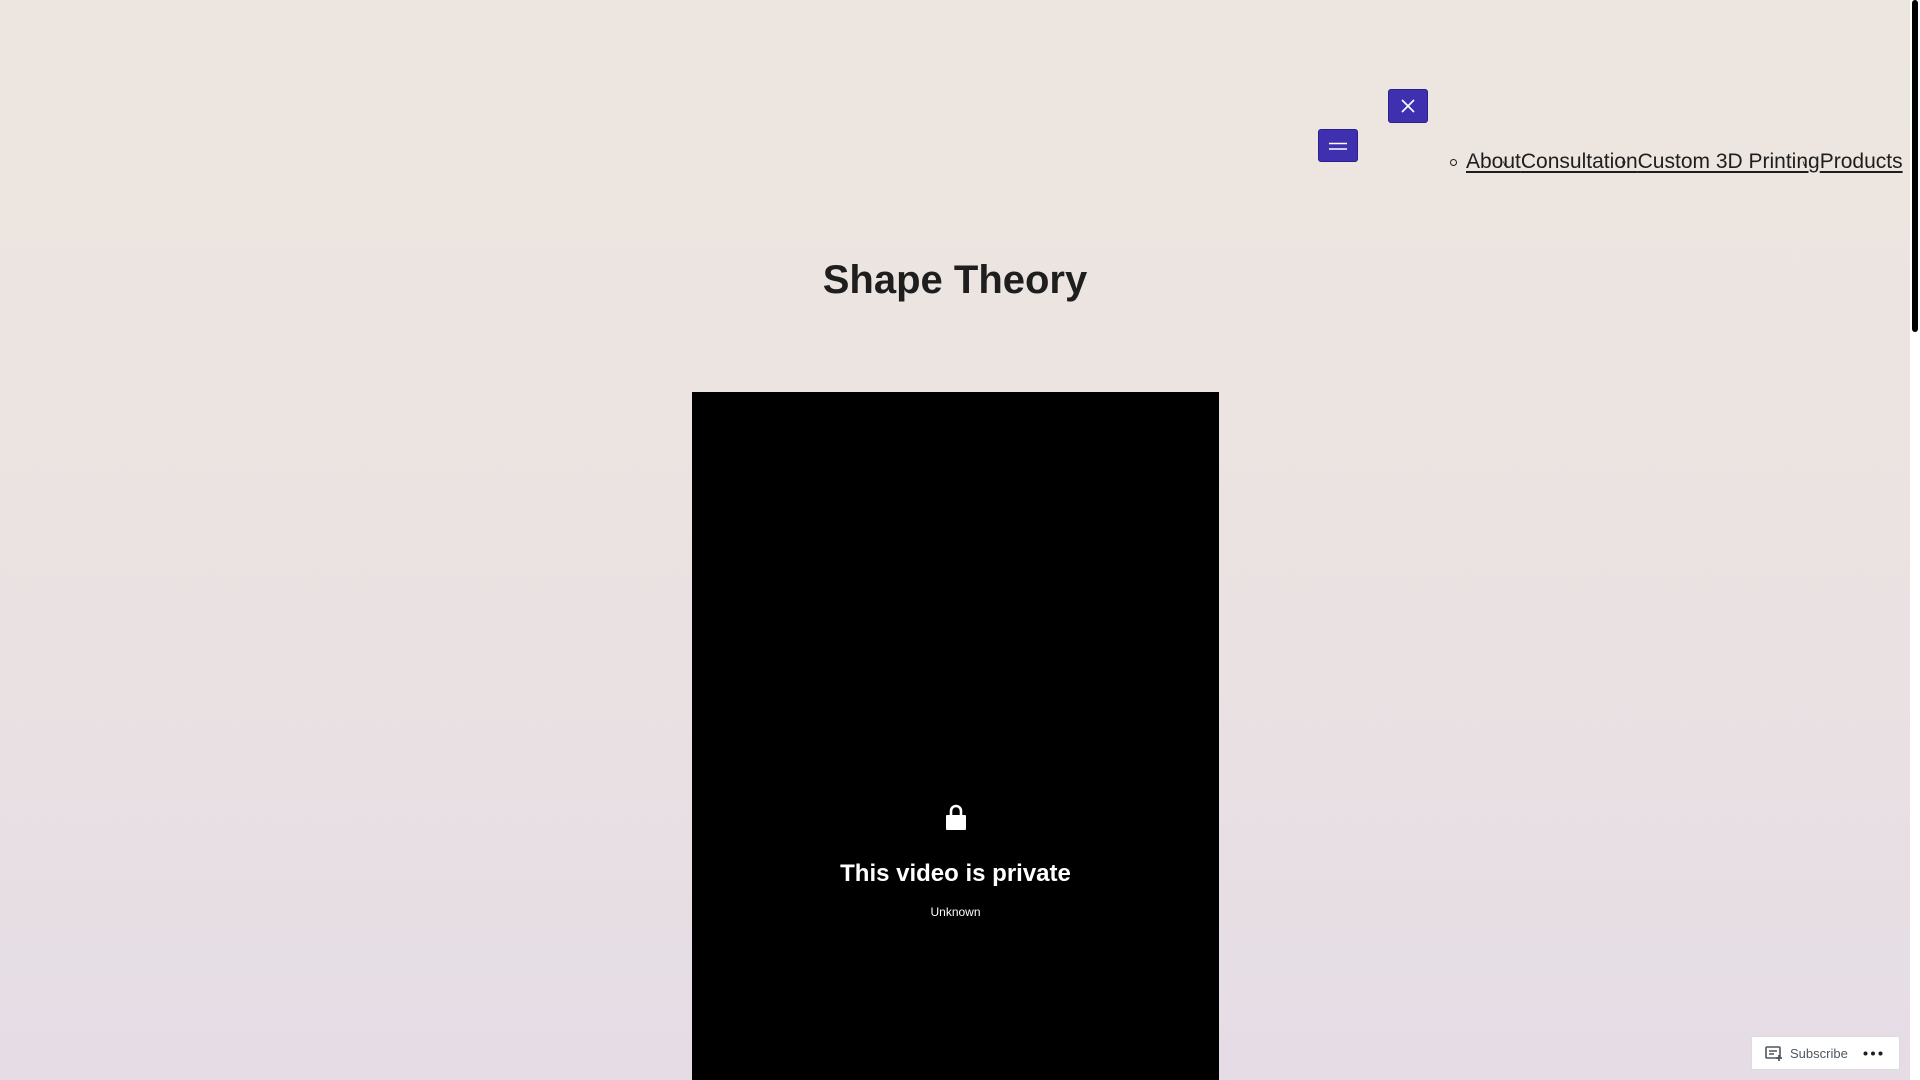 This screenshot has width=1920, height=1080. I want to click on nav-item-products: Products, so click(1861, 162).